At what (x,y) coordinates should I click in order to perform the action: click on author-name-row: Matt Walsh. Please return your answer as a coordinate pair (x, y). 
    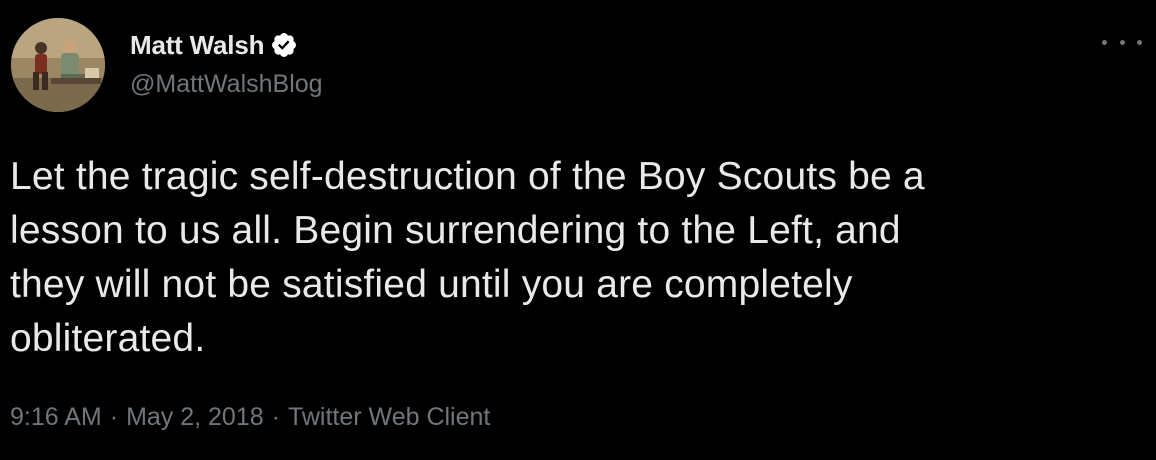
    Looking at the image, I should click on (214, 45).